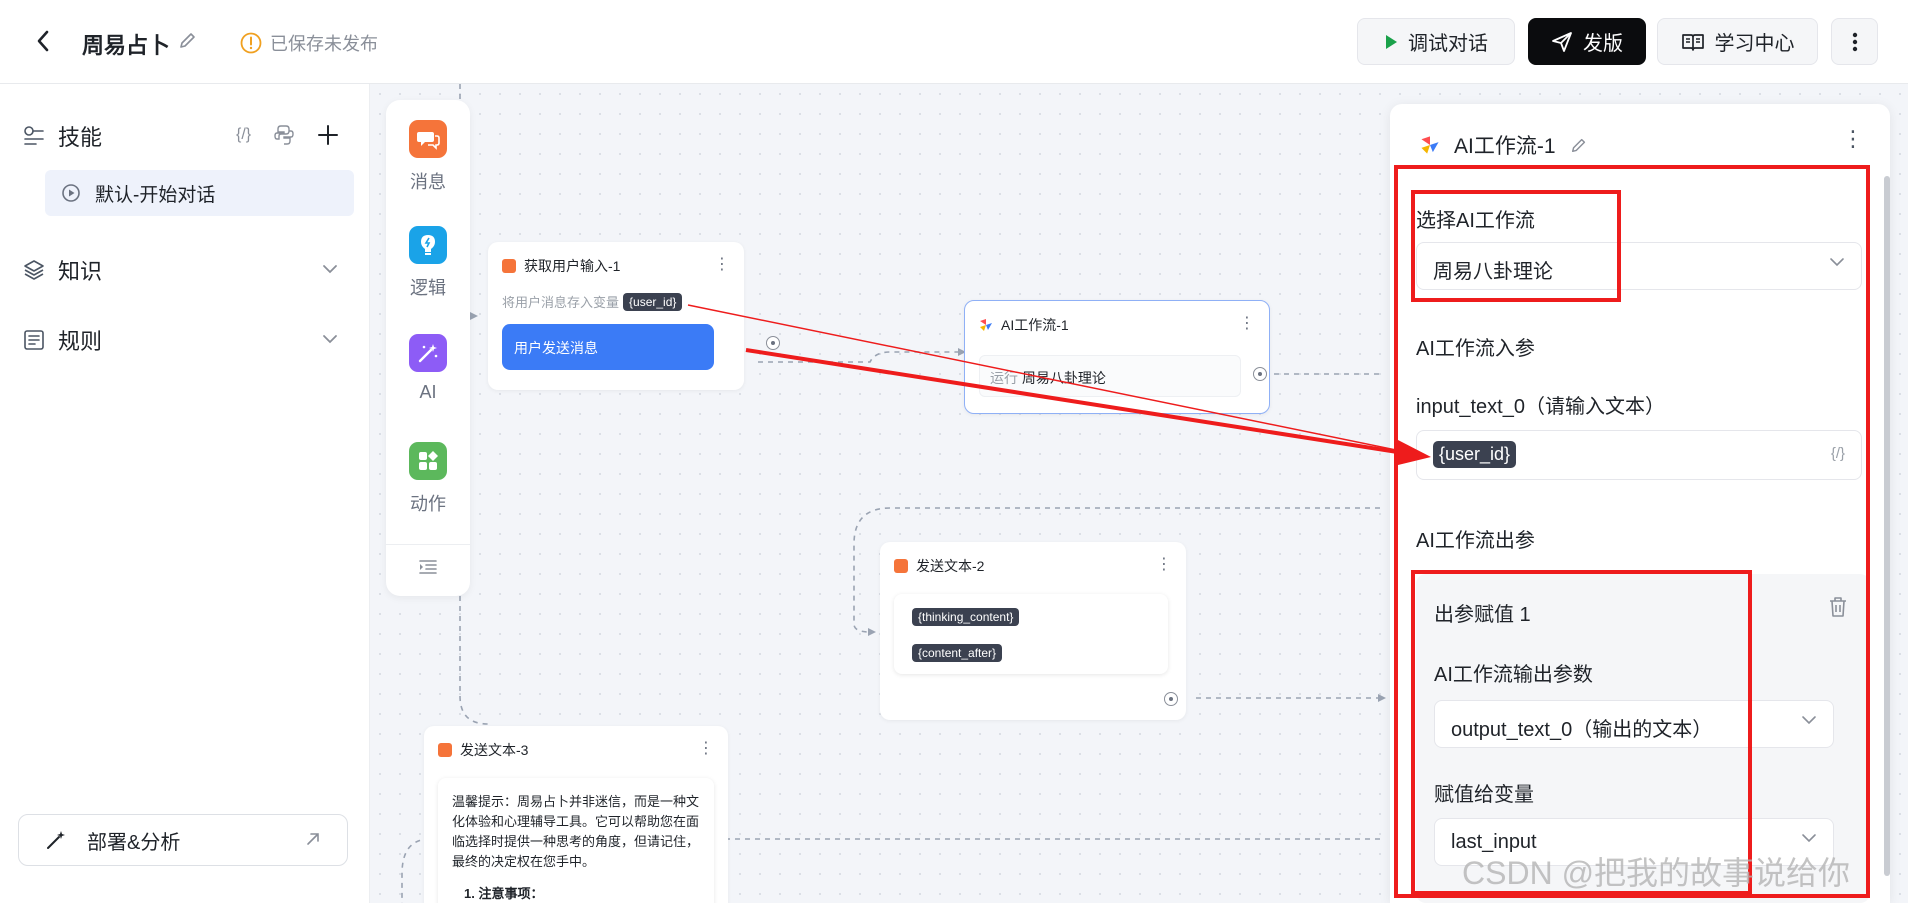 The image size is (1908, 903). I want to click on more-vertical-icon, so click(1854, 41).